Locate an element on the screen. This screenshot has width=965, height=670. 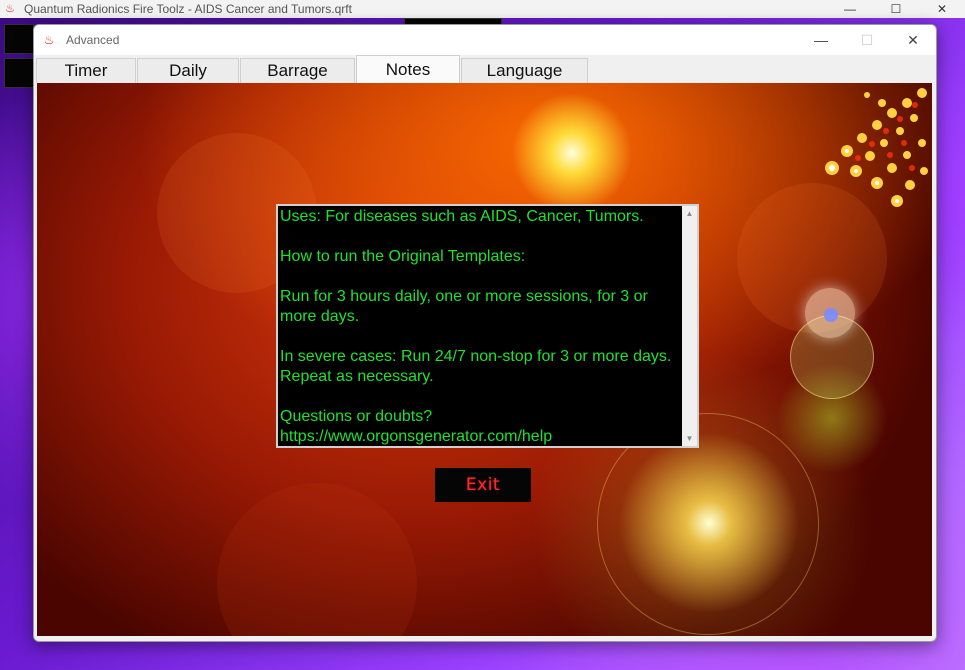
tab-notes: Notes is located at coordinates (408, 69).